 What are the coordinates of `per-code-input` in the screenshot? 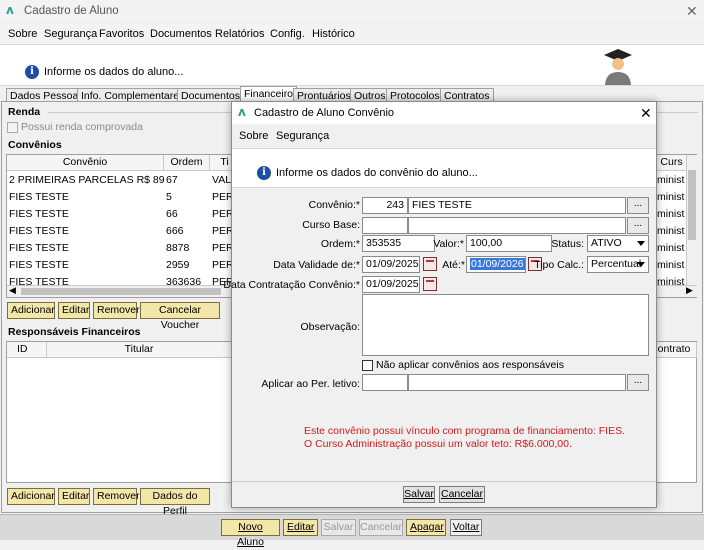 It's located at (385, 382).